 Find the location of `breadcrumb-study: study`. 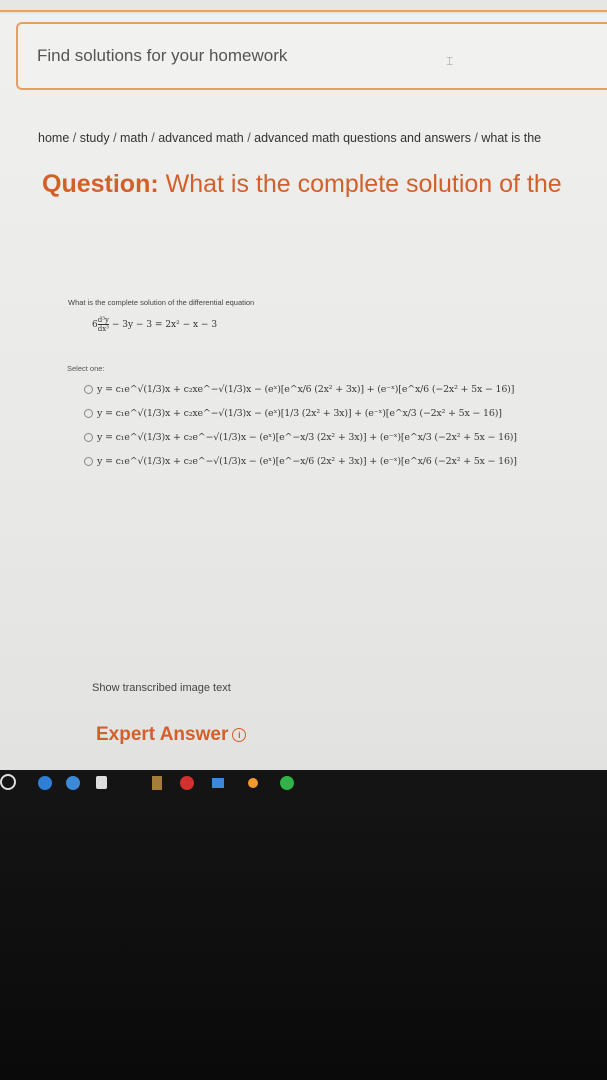

breadcrumb-study: study is located at coordinates (95, 138).